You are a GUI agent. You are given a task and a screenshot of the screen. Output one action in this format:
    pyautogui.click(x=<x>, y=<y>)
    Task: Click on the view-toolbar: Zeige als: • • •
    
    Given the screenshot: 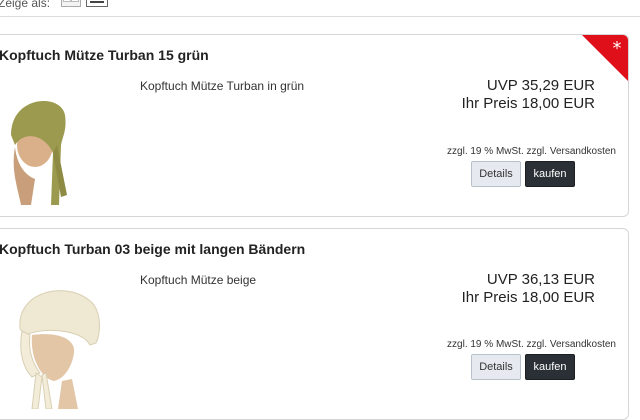 What is the action you would take?
    pyautogui.click(x=320, y=8)
    